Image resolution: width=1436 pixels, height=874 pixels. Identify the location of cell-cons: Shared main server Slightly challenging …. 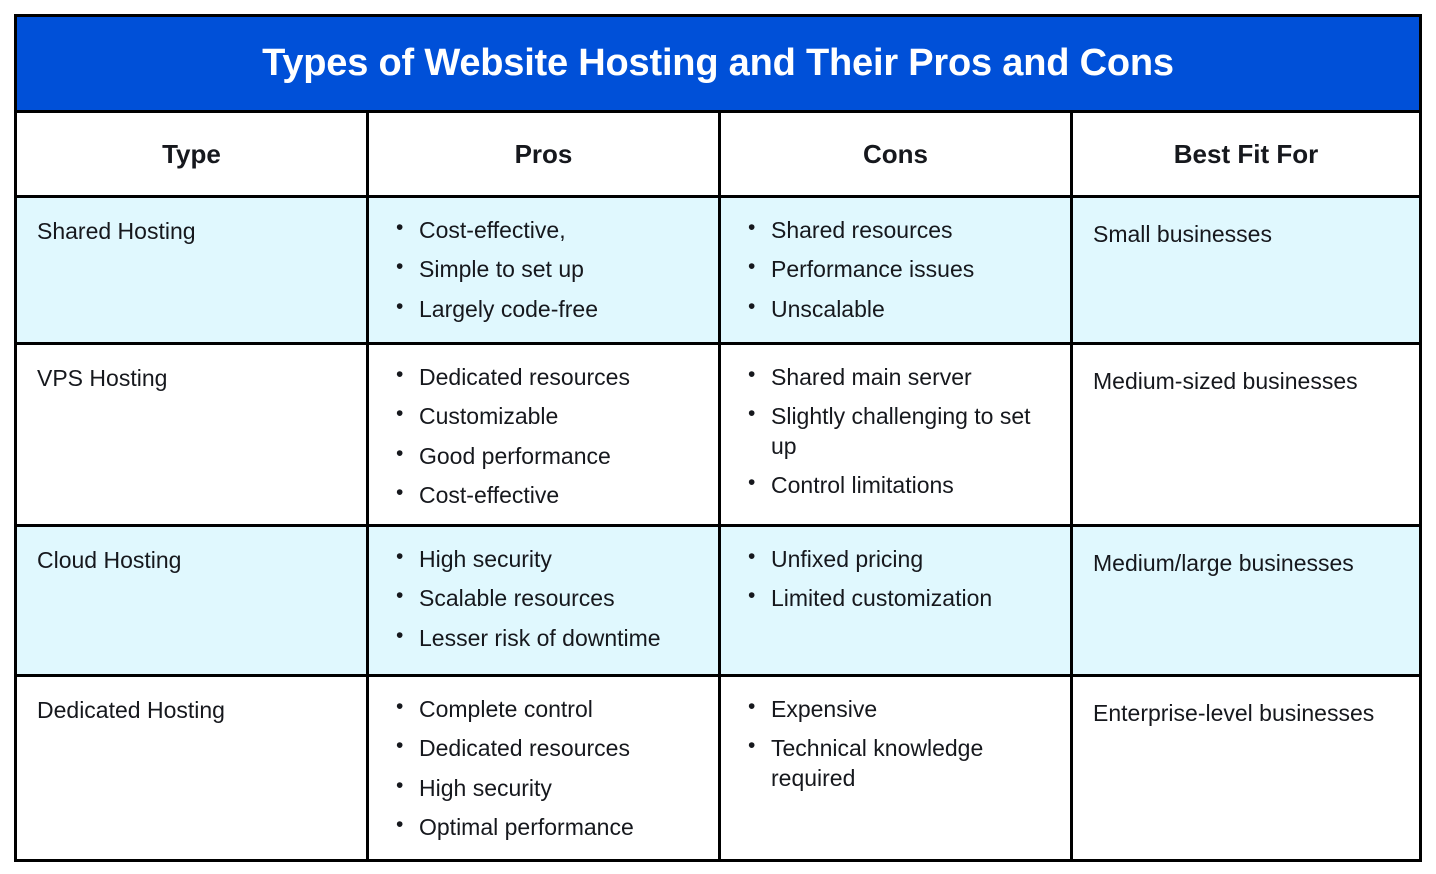
(894, 434).